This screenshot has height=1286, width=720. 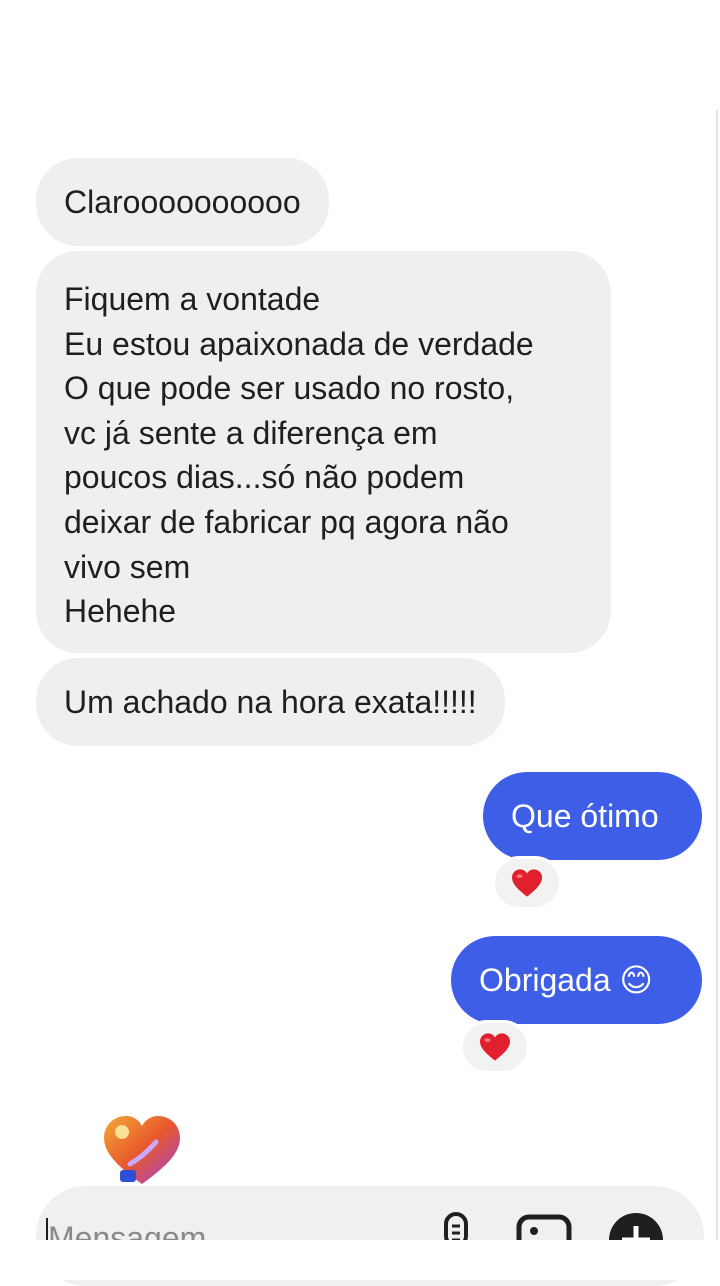 I want to click on screen-edge, so click(x=717, y=675).